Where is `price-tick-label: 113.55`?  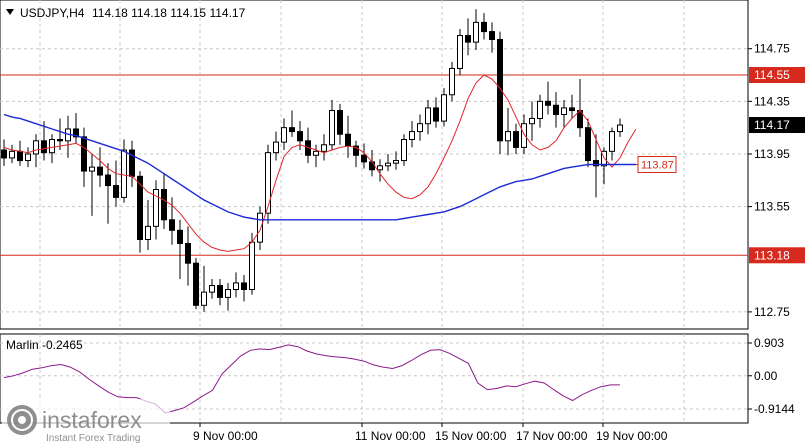 price-tick-label: 113.55 is located at coordinates (772, 207).